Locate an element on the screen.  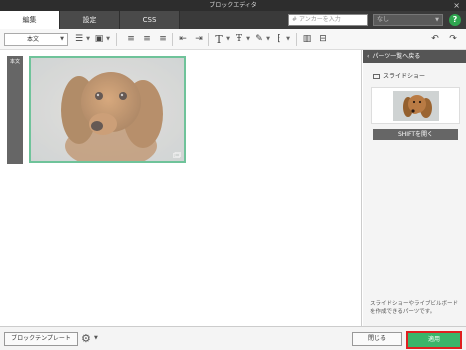
bulleted-list-icon: ☰ is located at coordinates (79, 39).